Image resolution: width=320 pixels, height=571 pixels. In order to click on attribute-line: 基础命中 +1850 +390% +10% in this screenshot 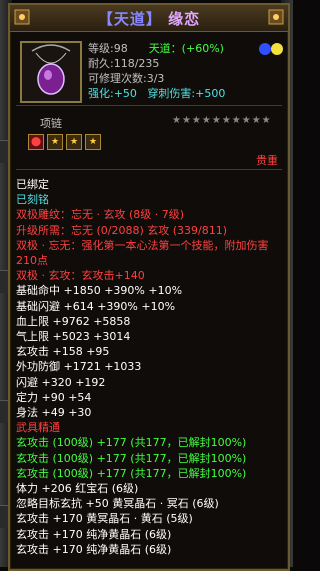, I will do `click(99, 291)`.